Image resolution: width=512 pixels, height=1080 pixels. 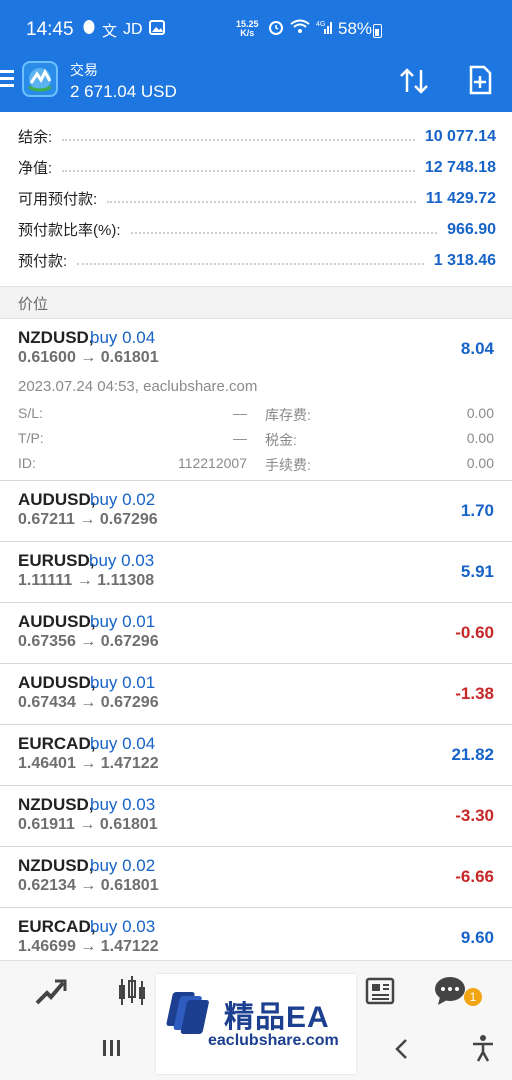 I want to click on watermark-title: 精品EA, so click(x=277, y=1017).